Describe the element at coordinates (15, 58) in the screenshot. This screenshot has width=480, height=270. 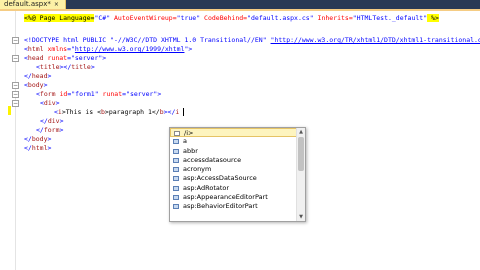
I see `collapse-icon-head: −` at that location.